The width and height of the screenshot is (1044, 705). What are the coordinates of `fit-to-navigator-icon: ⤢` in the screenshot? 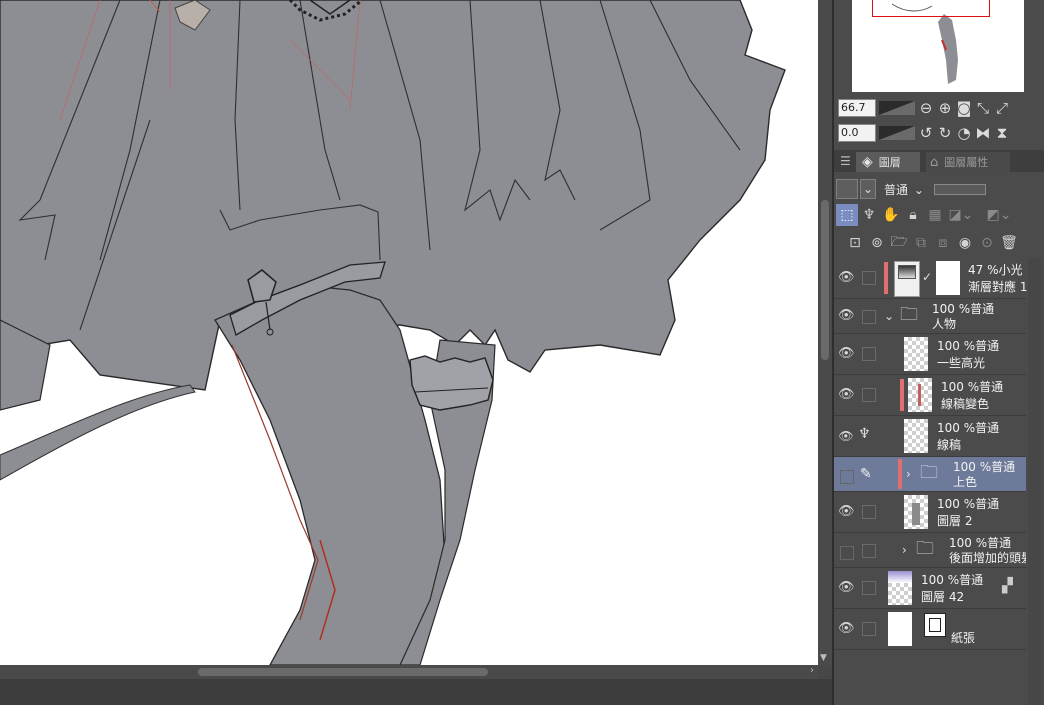 It's located at (1002, 108).